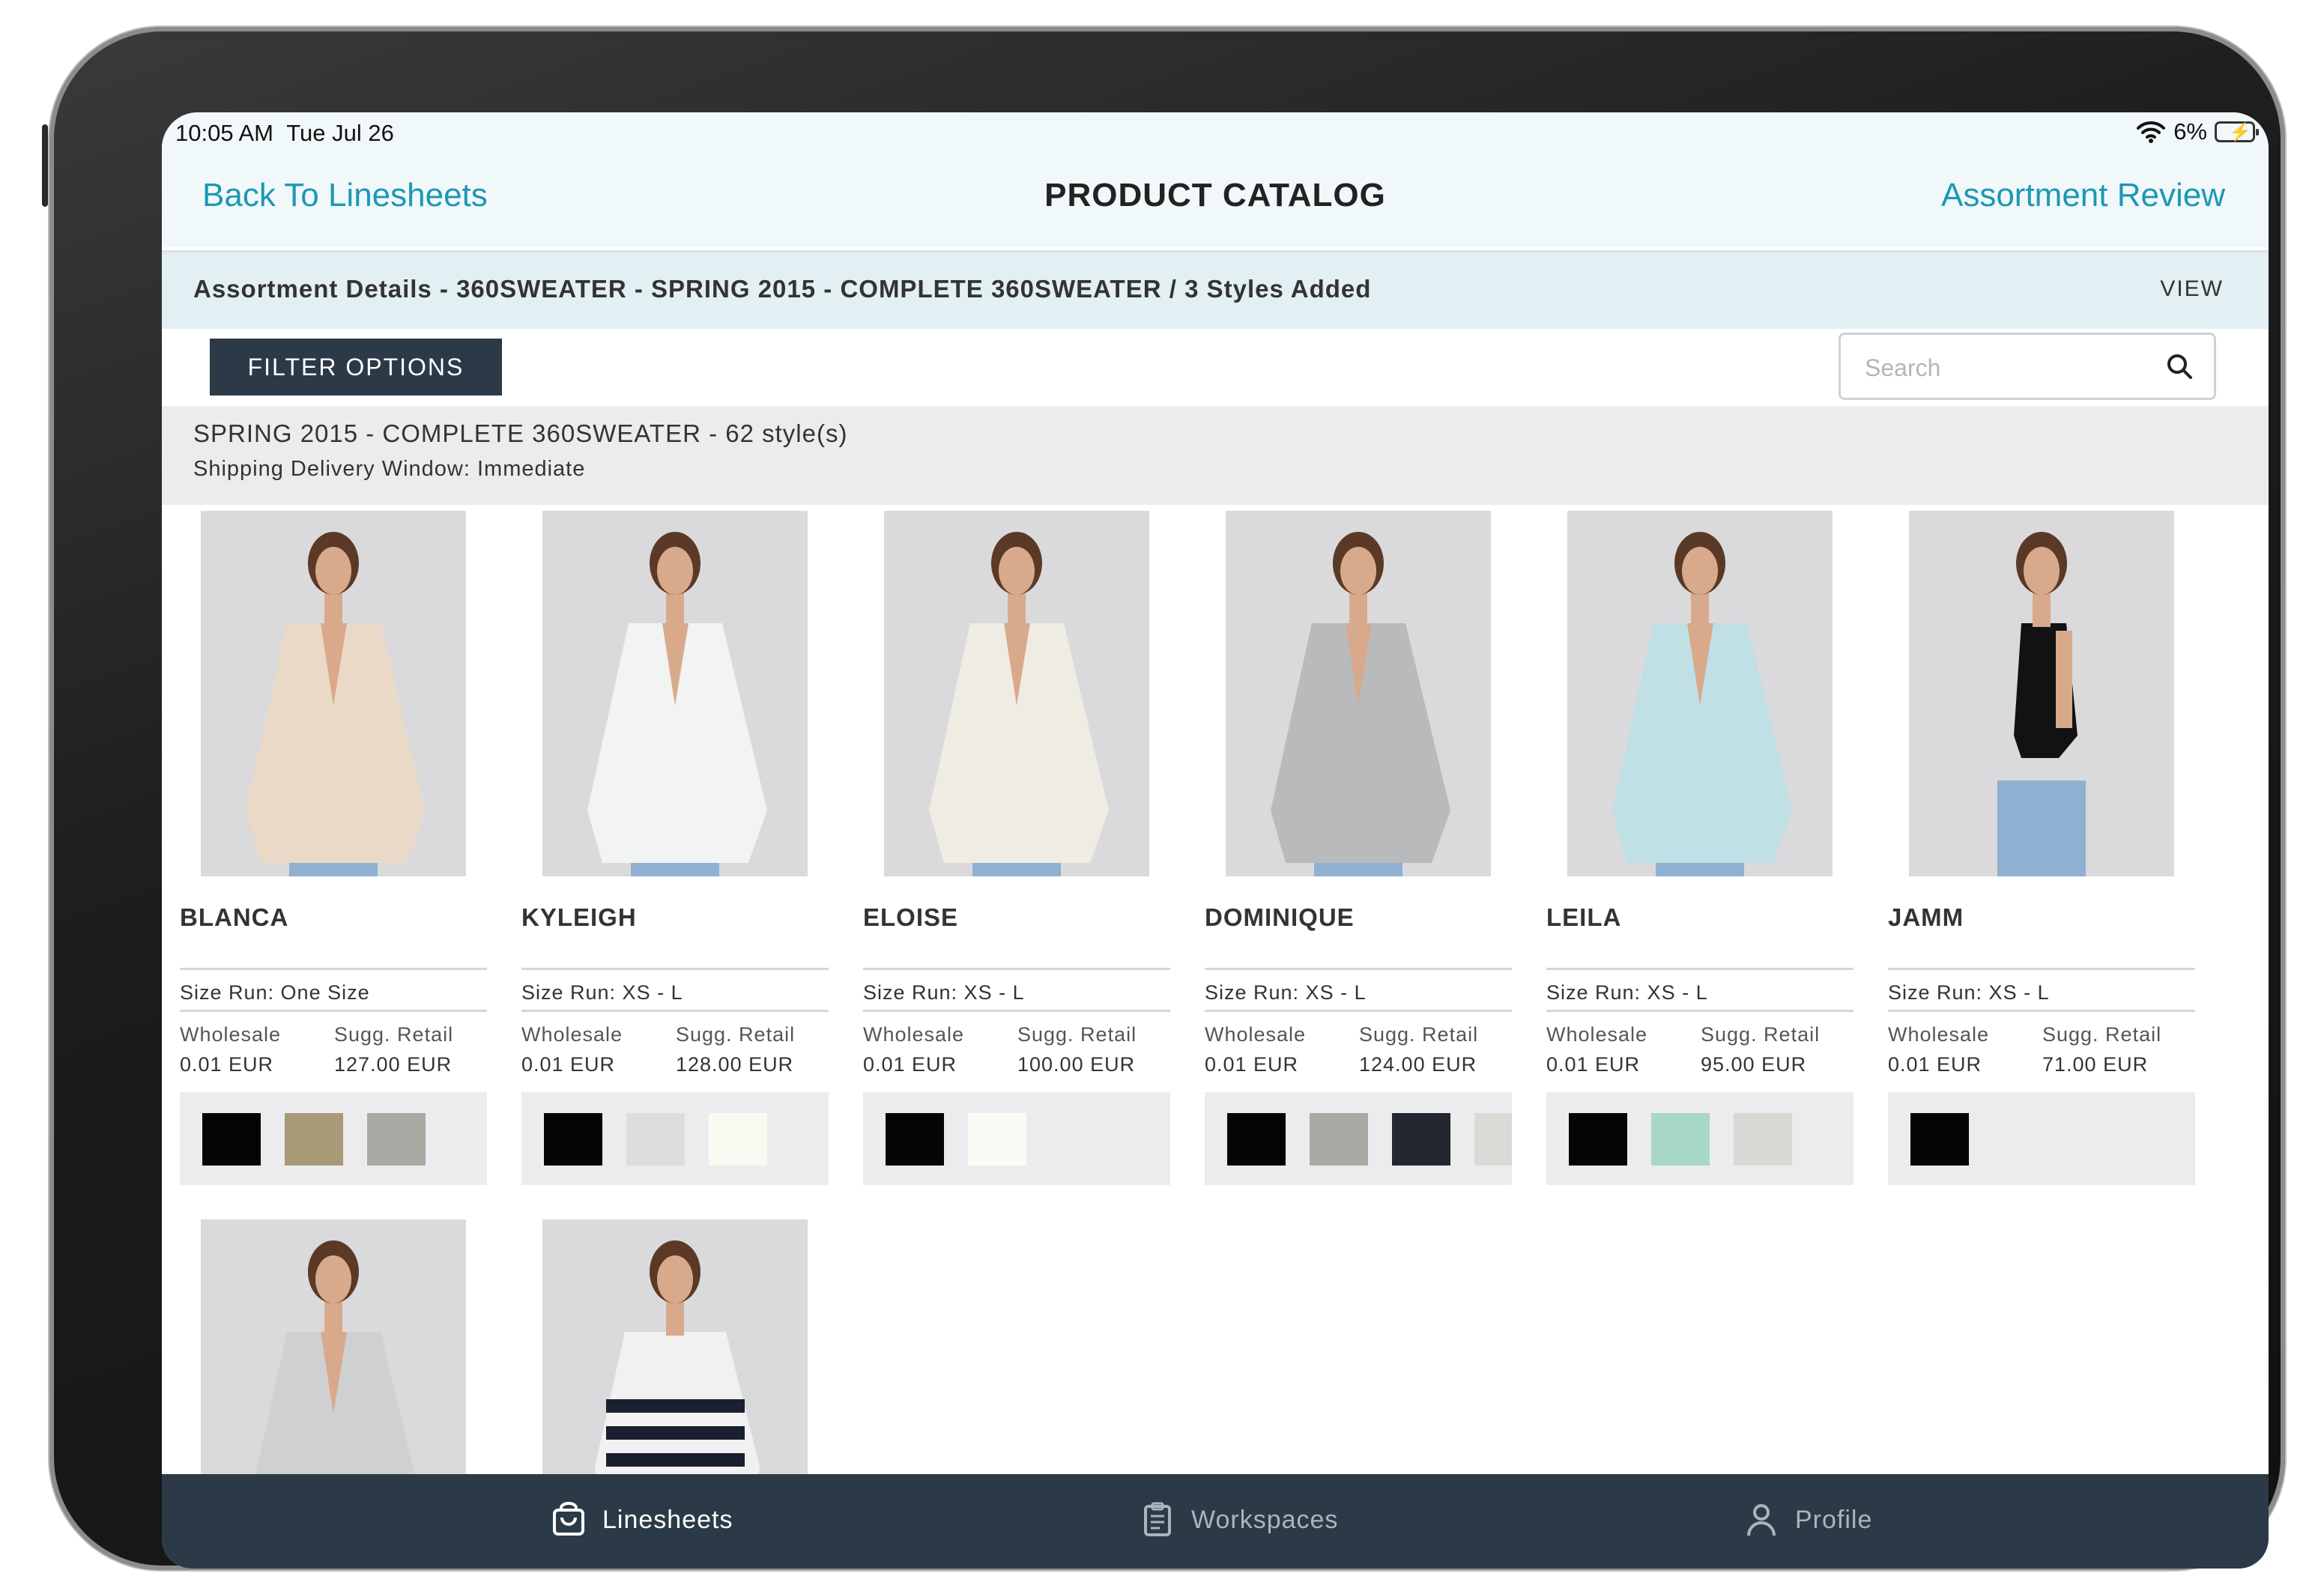 This screenshot has height=1582, width=2324. I want to click on product-name: JAMM, so click(1926, 917).